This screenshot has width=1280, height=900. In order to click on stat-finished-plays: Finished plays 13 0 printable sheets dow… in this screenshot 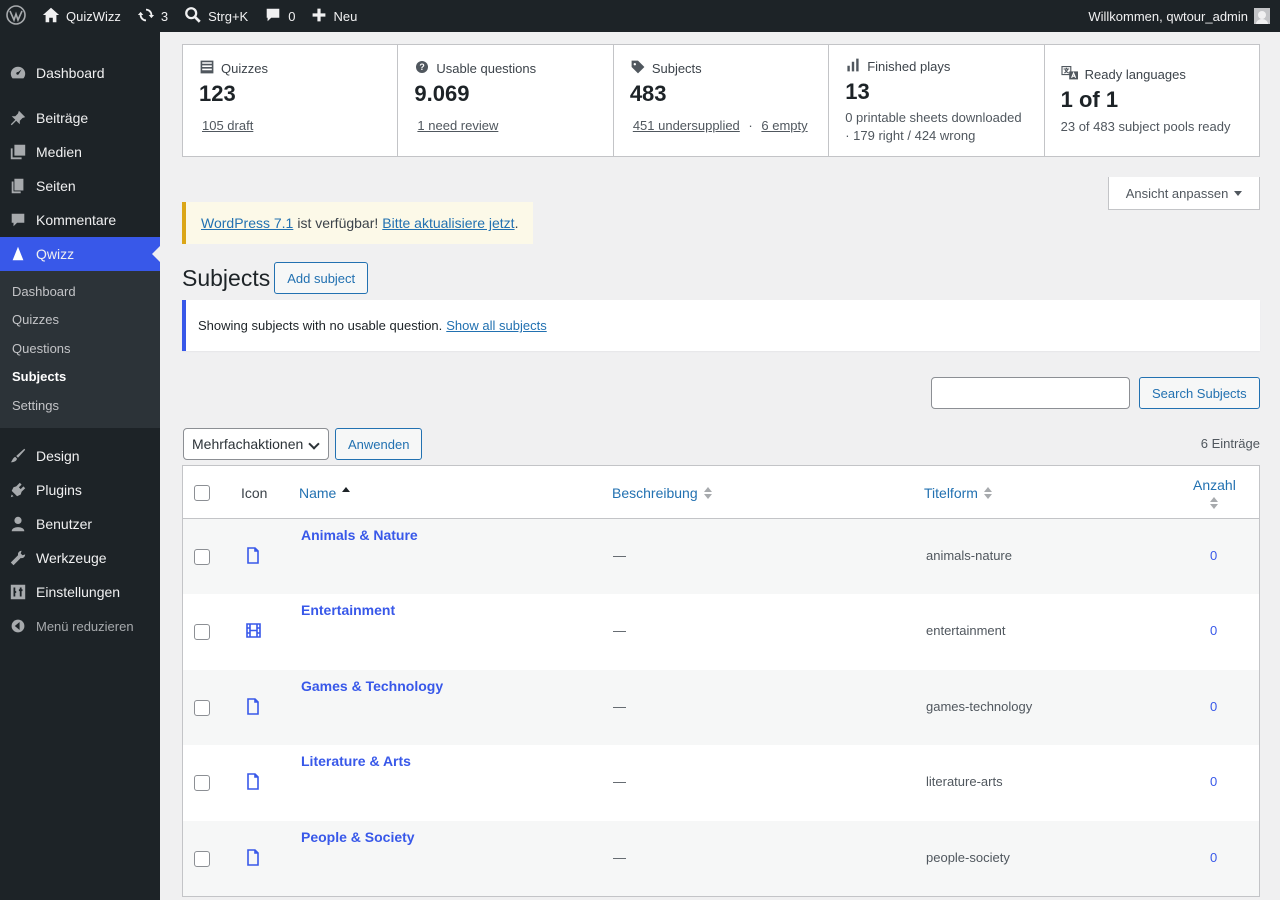, I will do `click(937, 100)`.